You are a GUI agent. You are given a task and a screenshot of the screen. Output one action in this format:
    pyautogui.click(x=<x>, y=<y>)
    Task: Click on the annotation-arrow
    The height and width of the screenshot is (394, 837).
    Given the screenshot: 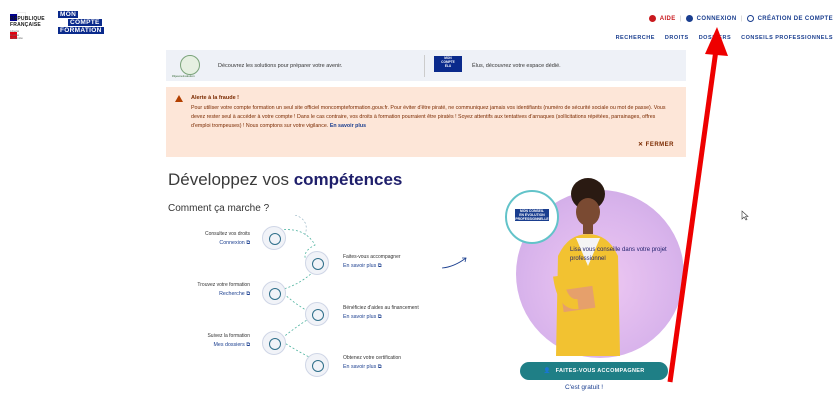 What is the action you would take?
    pyautogui.click(x=697, y=205)
    